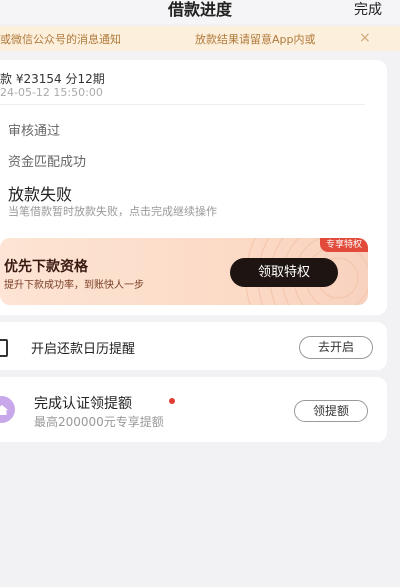 The image size is (400, 587). I want to click on credit-increase-subtitle: 最高200000元专享提额, so click(99, 422).